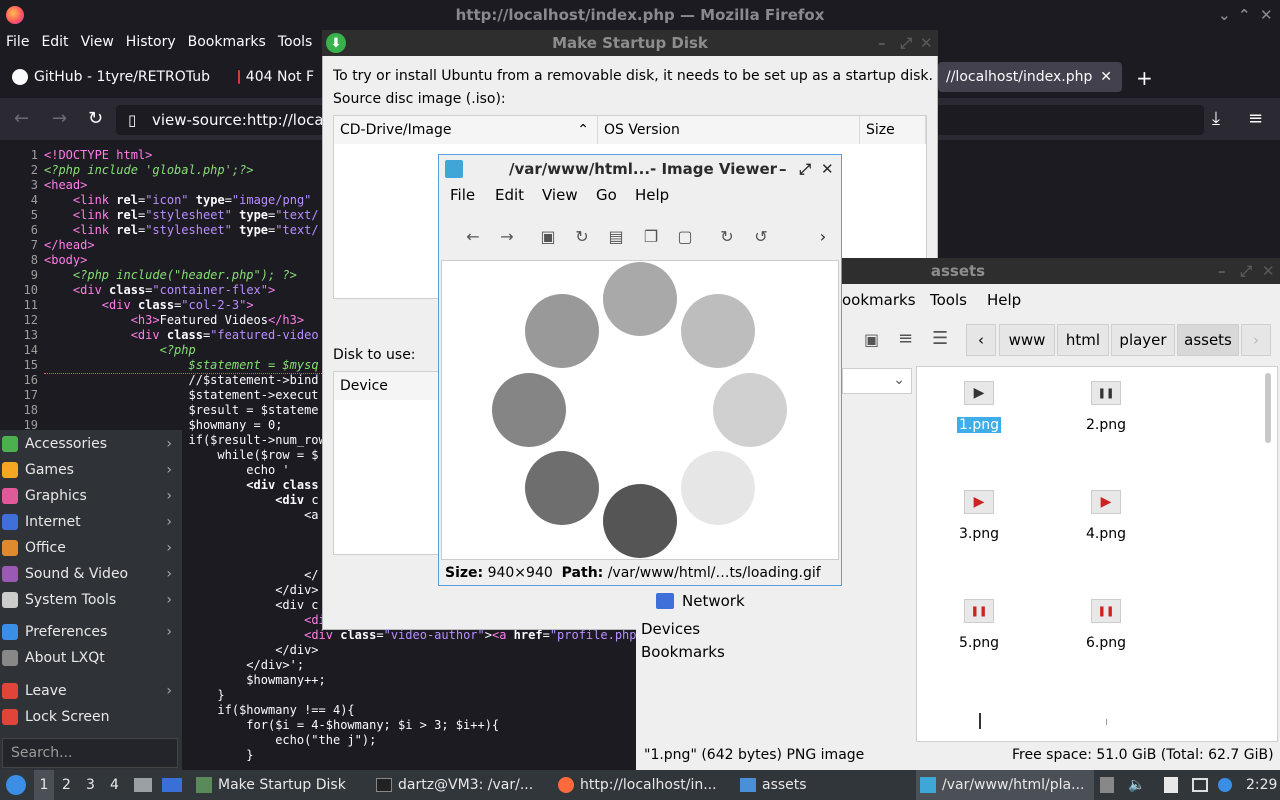 The width and height of the screenshot is (1280, 800). I want to click on open-file-icon: ▣, so click(548, 236).